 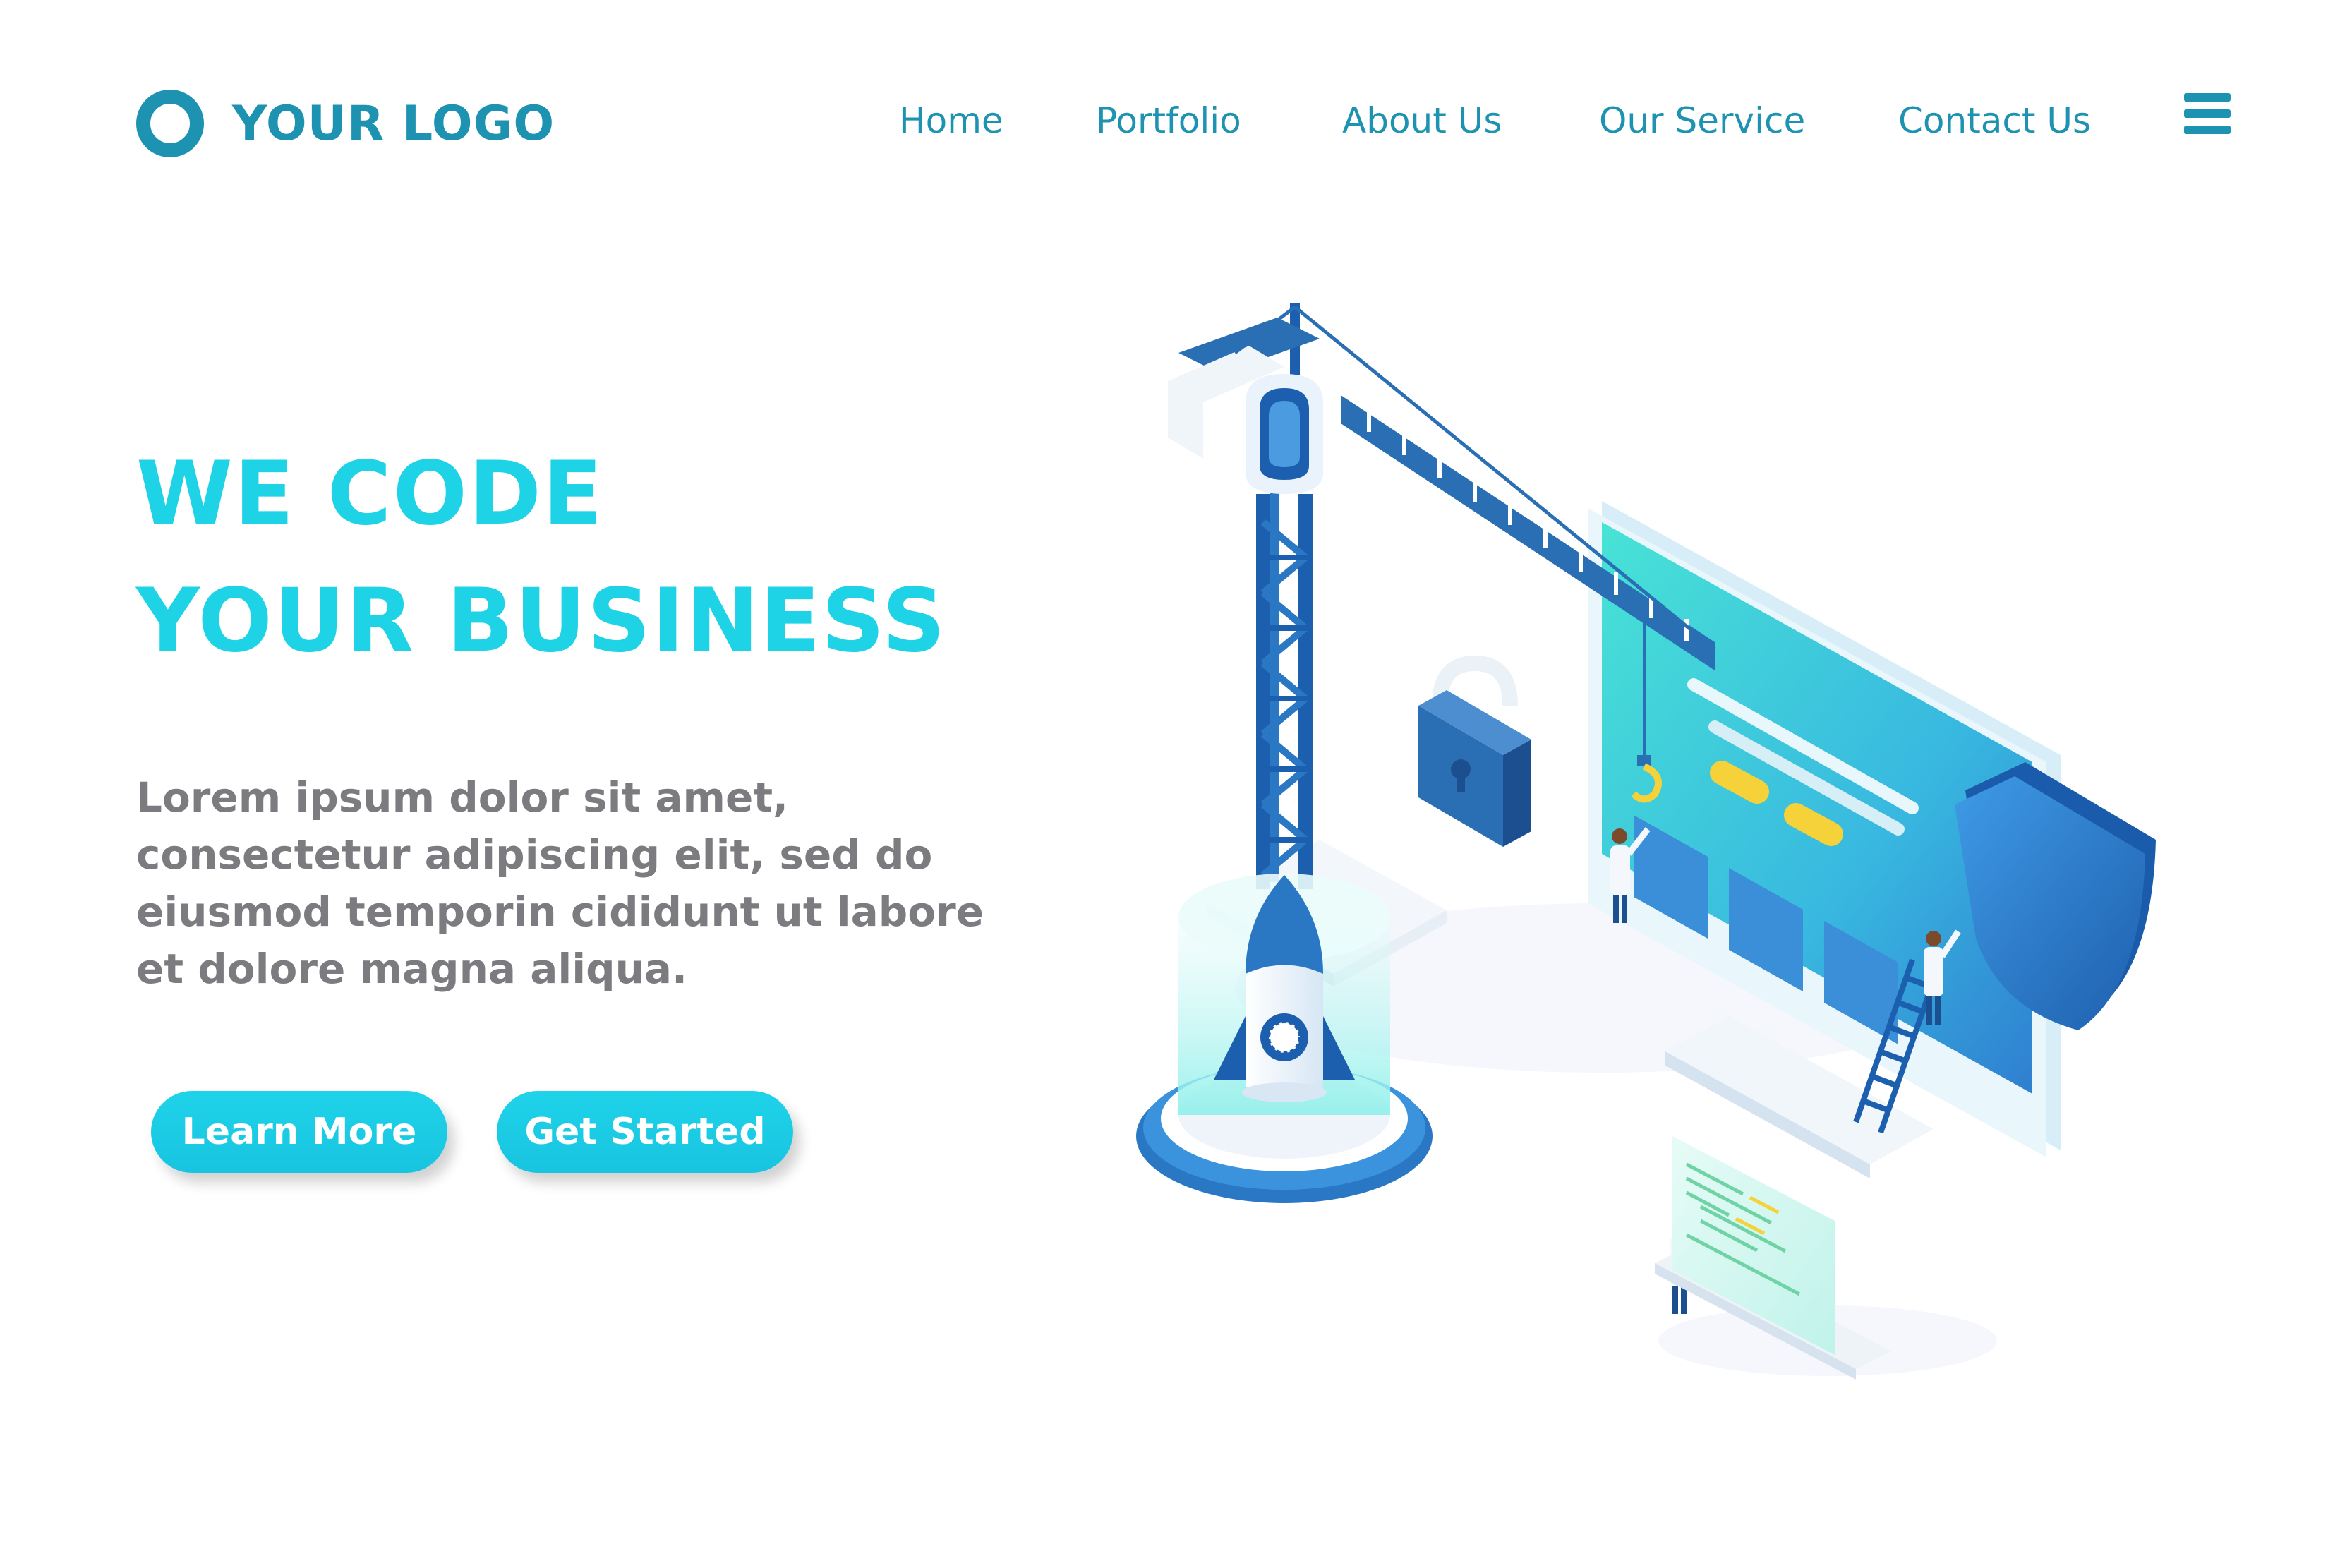 I want to click on hero-description-line-2: consectetur adipiscing elit, sed do, so click(x=534, y=855).